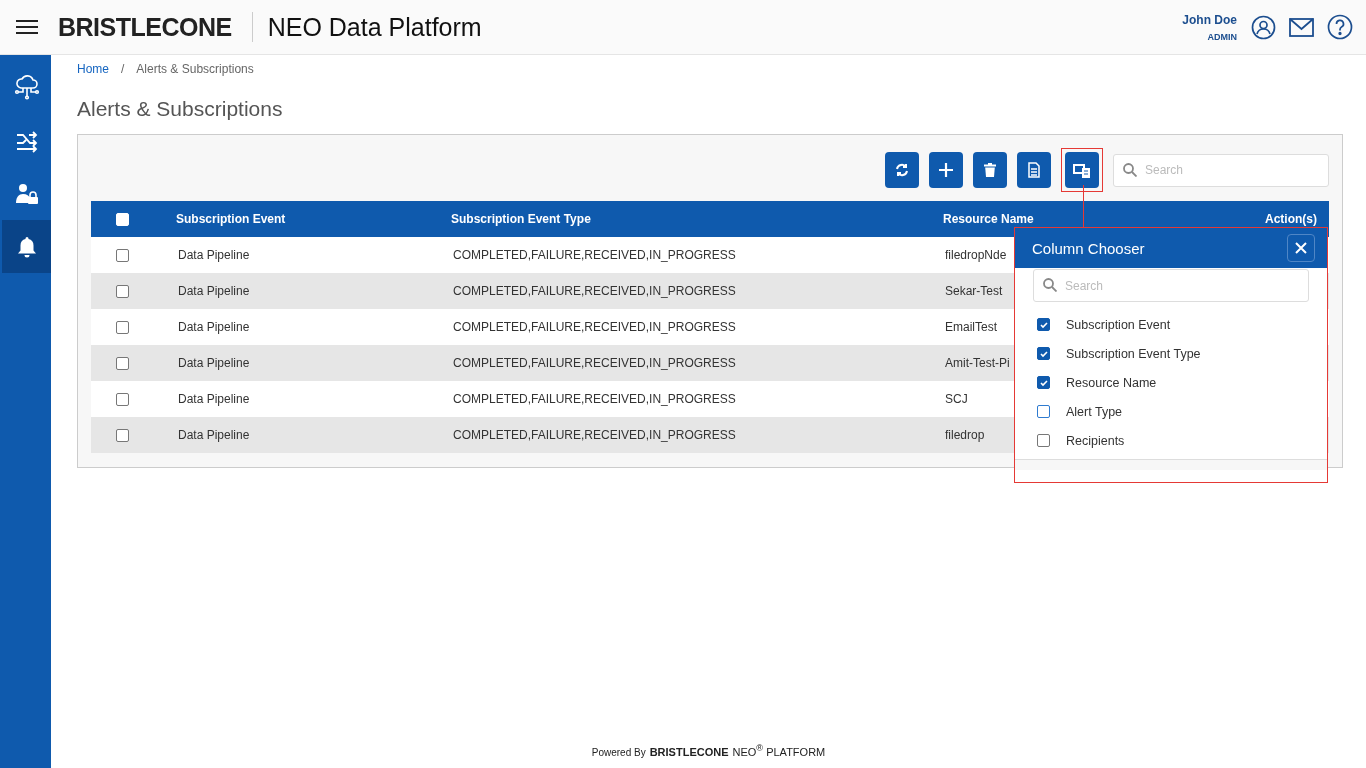  I want to click on brand-logo: BRISTLECONE, so click(155, 27).